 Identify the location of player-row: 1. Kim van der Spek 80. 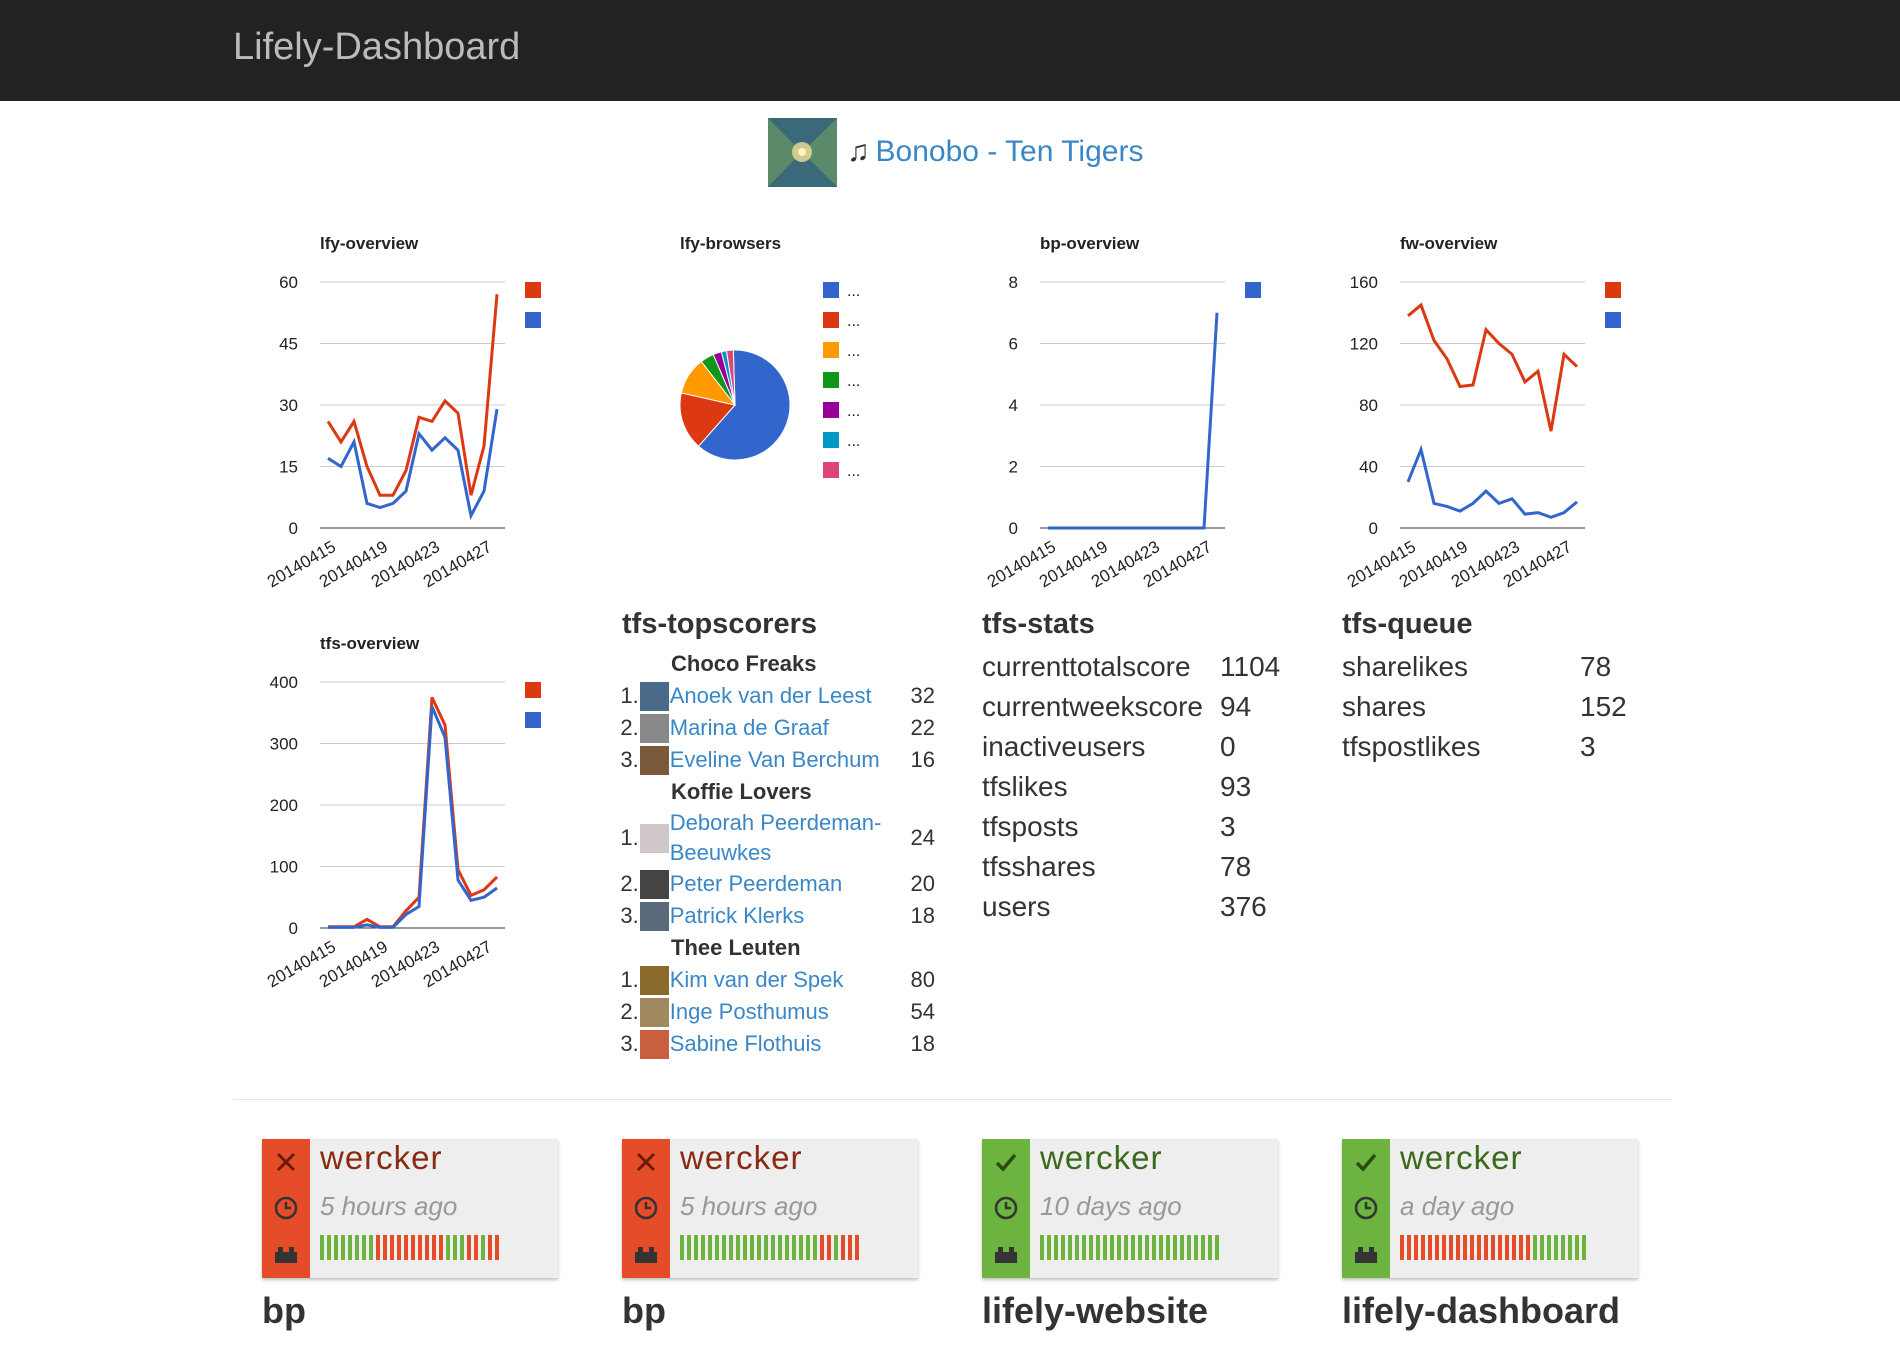
(775, 980).